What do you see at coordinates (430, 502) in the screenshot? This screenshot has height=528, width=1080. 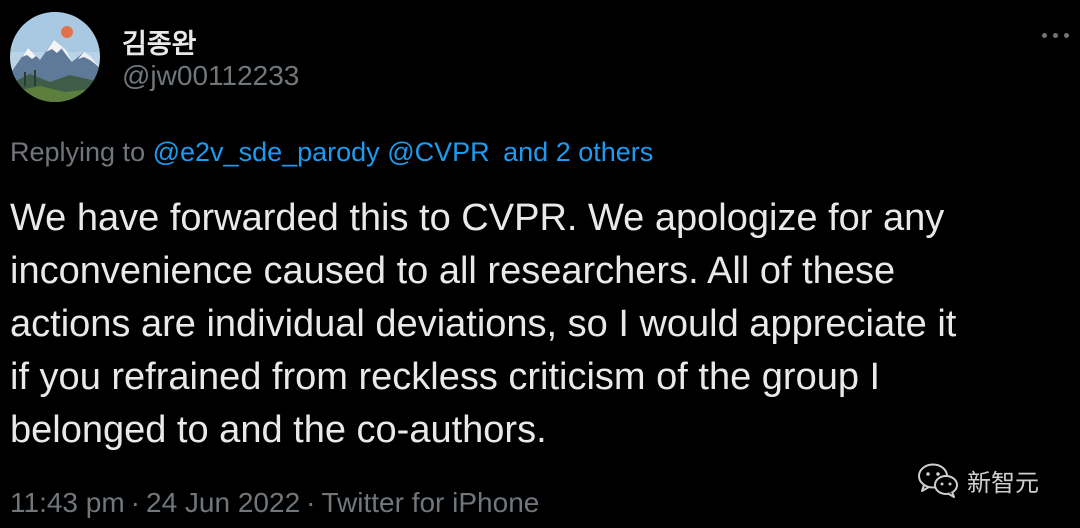 I see `tweet-source: Twitter for iPhone` at bounding box center [430, 502].